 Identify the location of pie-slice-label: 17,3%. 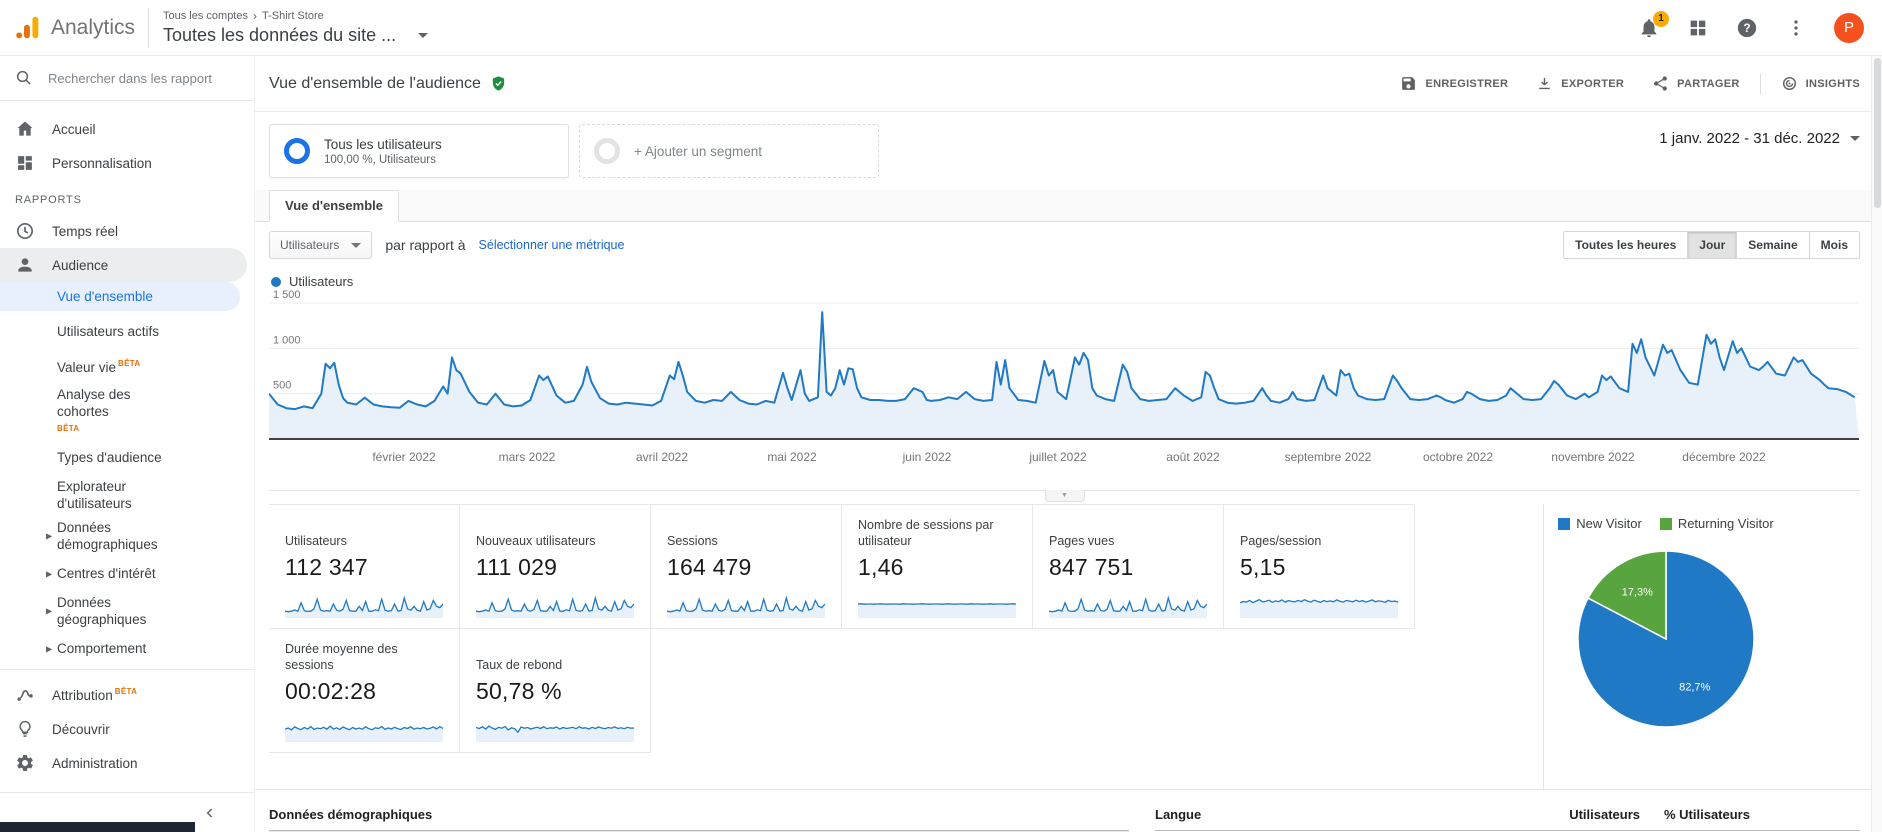
(1637, 593).